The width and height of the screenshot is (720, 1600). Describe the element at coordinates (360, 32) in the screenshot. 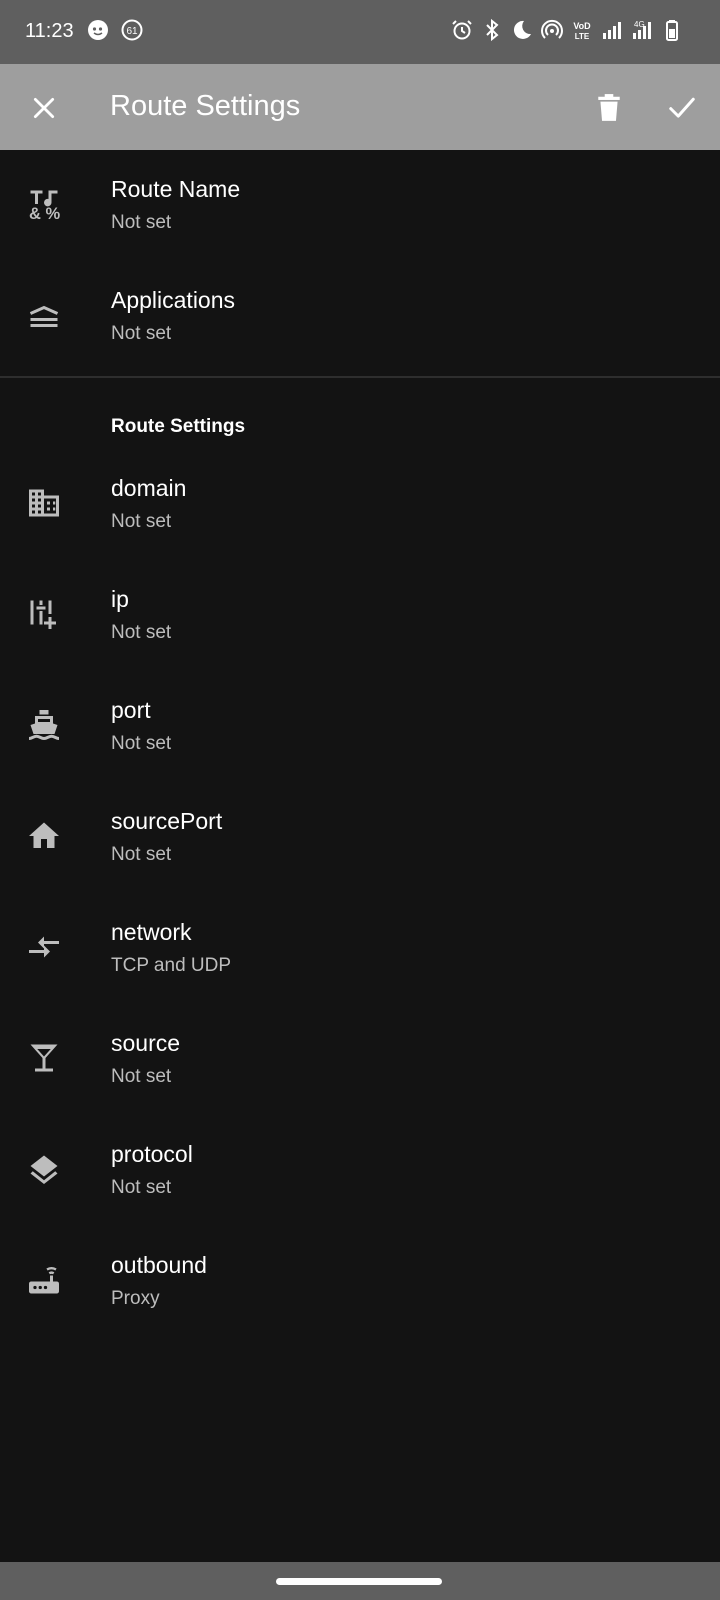

I see `status-bar: 11:23 61 VoD LTE 4G` at that location.